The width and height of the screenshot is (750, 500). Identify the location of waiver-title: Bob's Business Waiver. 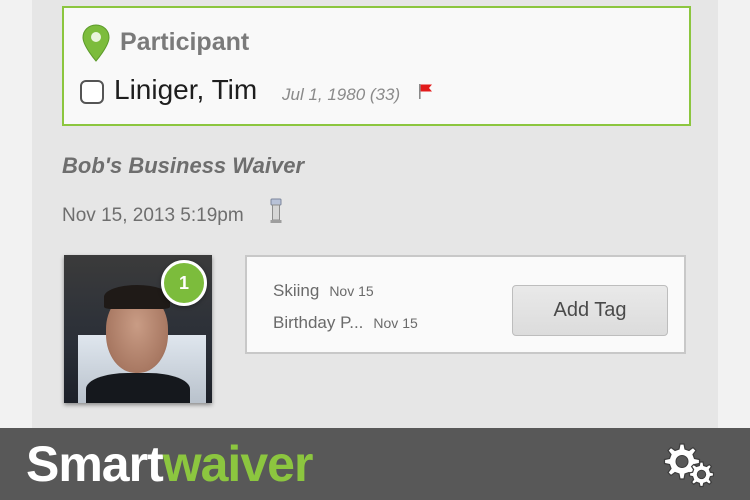
(183, 165).